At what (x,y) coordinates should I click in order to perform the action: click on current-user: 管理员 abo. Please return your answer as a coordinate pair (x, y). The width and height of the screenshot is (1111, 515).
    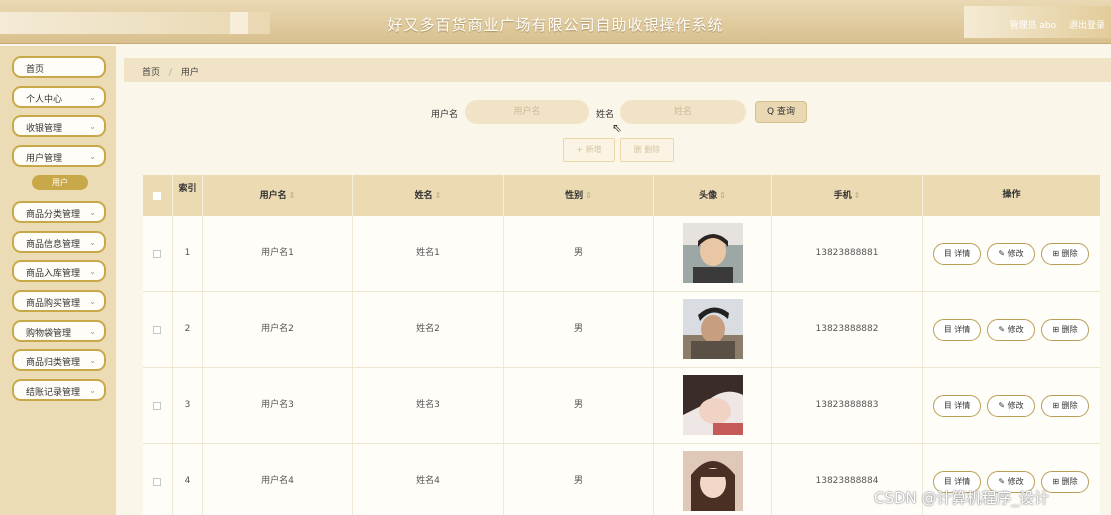
    Looking at the image, I should click on (1033, 26).